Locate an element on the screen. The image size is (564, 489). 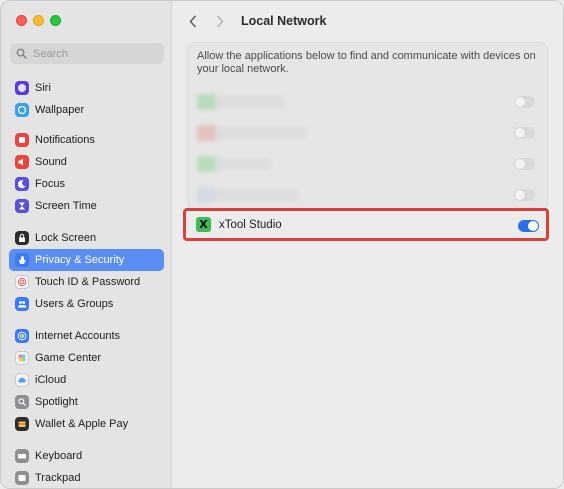
sidebar-item-label: iCloud is located at coordinates (51, 380).